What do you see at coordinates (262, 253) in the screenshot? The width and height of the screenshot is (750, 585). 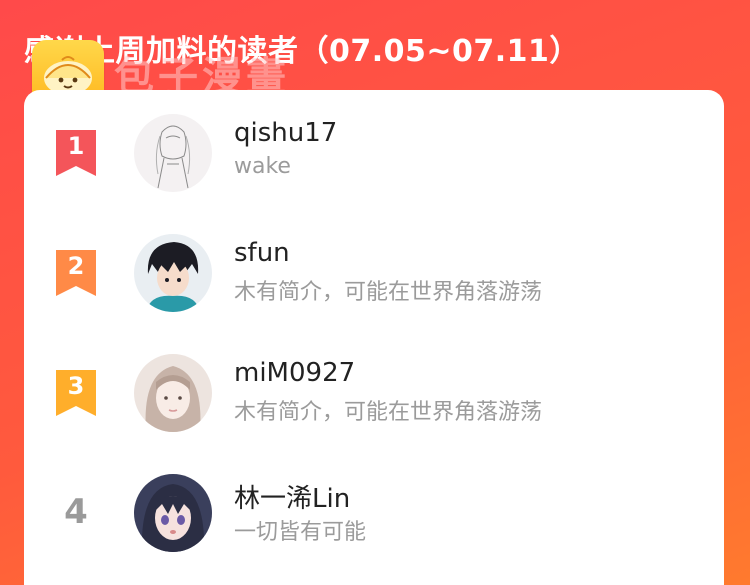 I see `reader-name: sfun` at bounding box center [262, 253].